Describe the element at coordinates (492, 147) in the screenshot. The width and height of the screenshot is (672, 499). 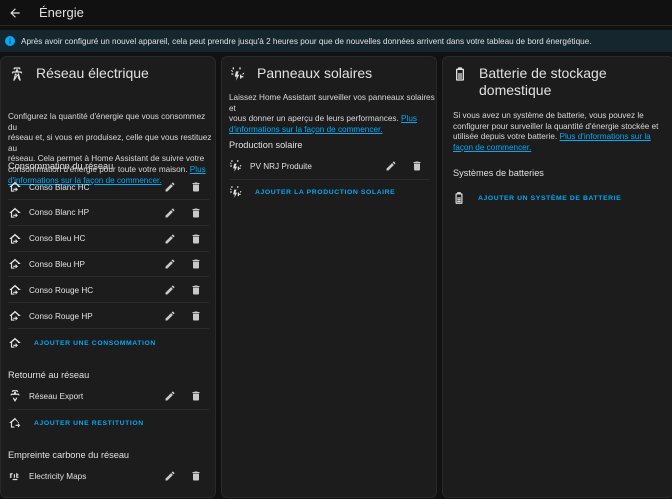
I see `battery-help-link-2: façon de commencer.` at that location.